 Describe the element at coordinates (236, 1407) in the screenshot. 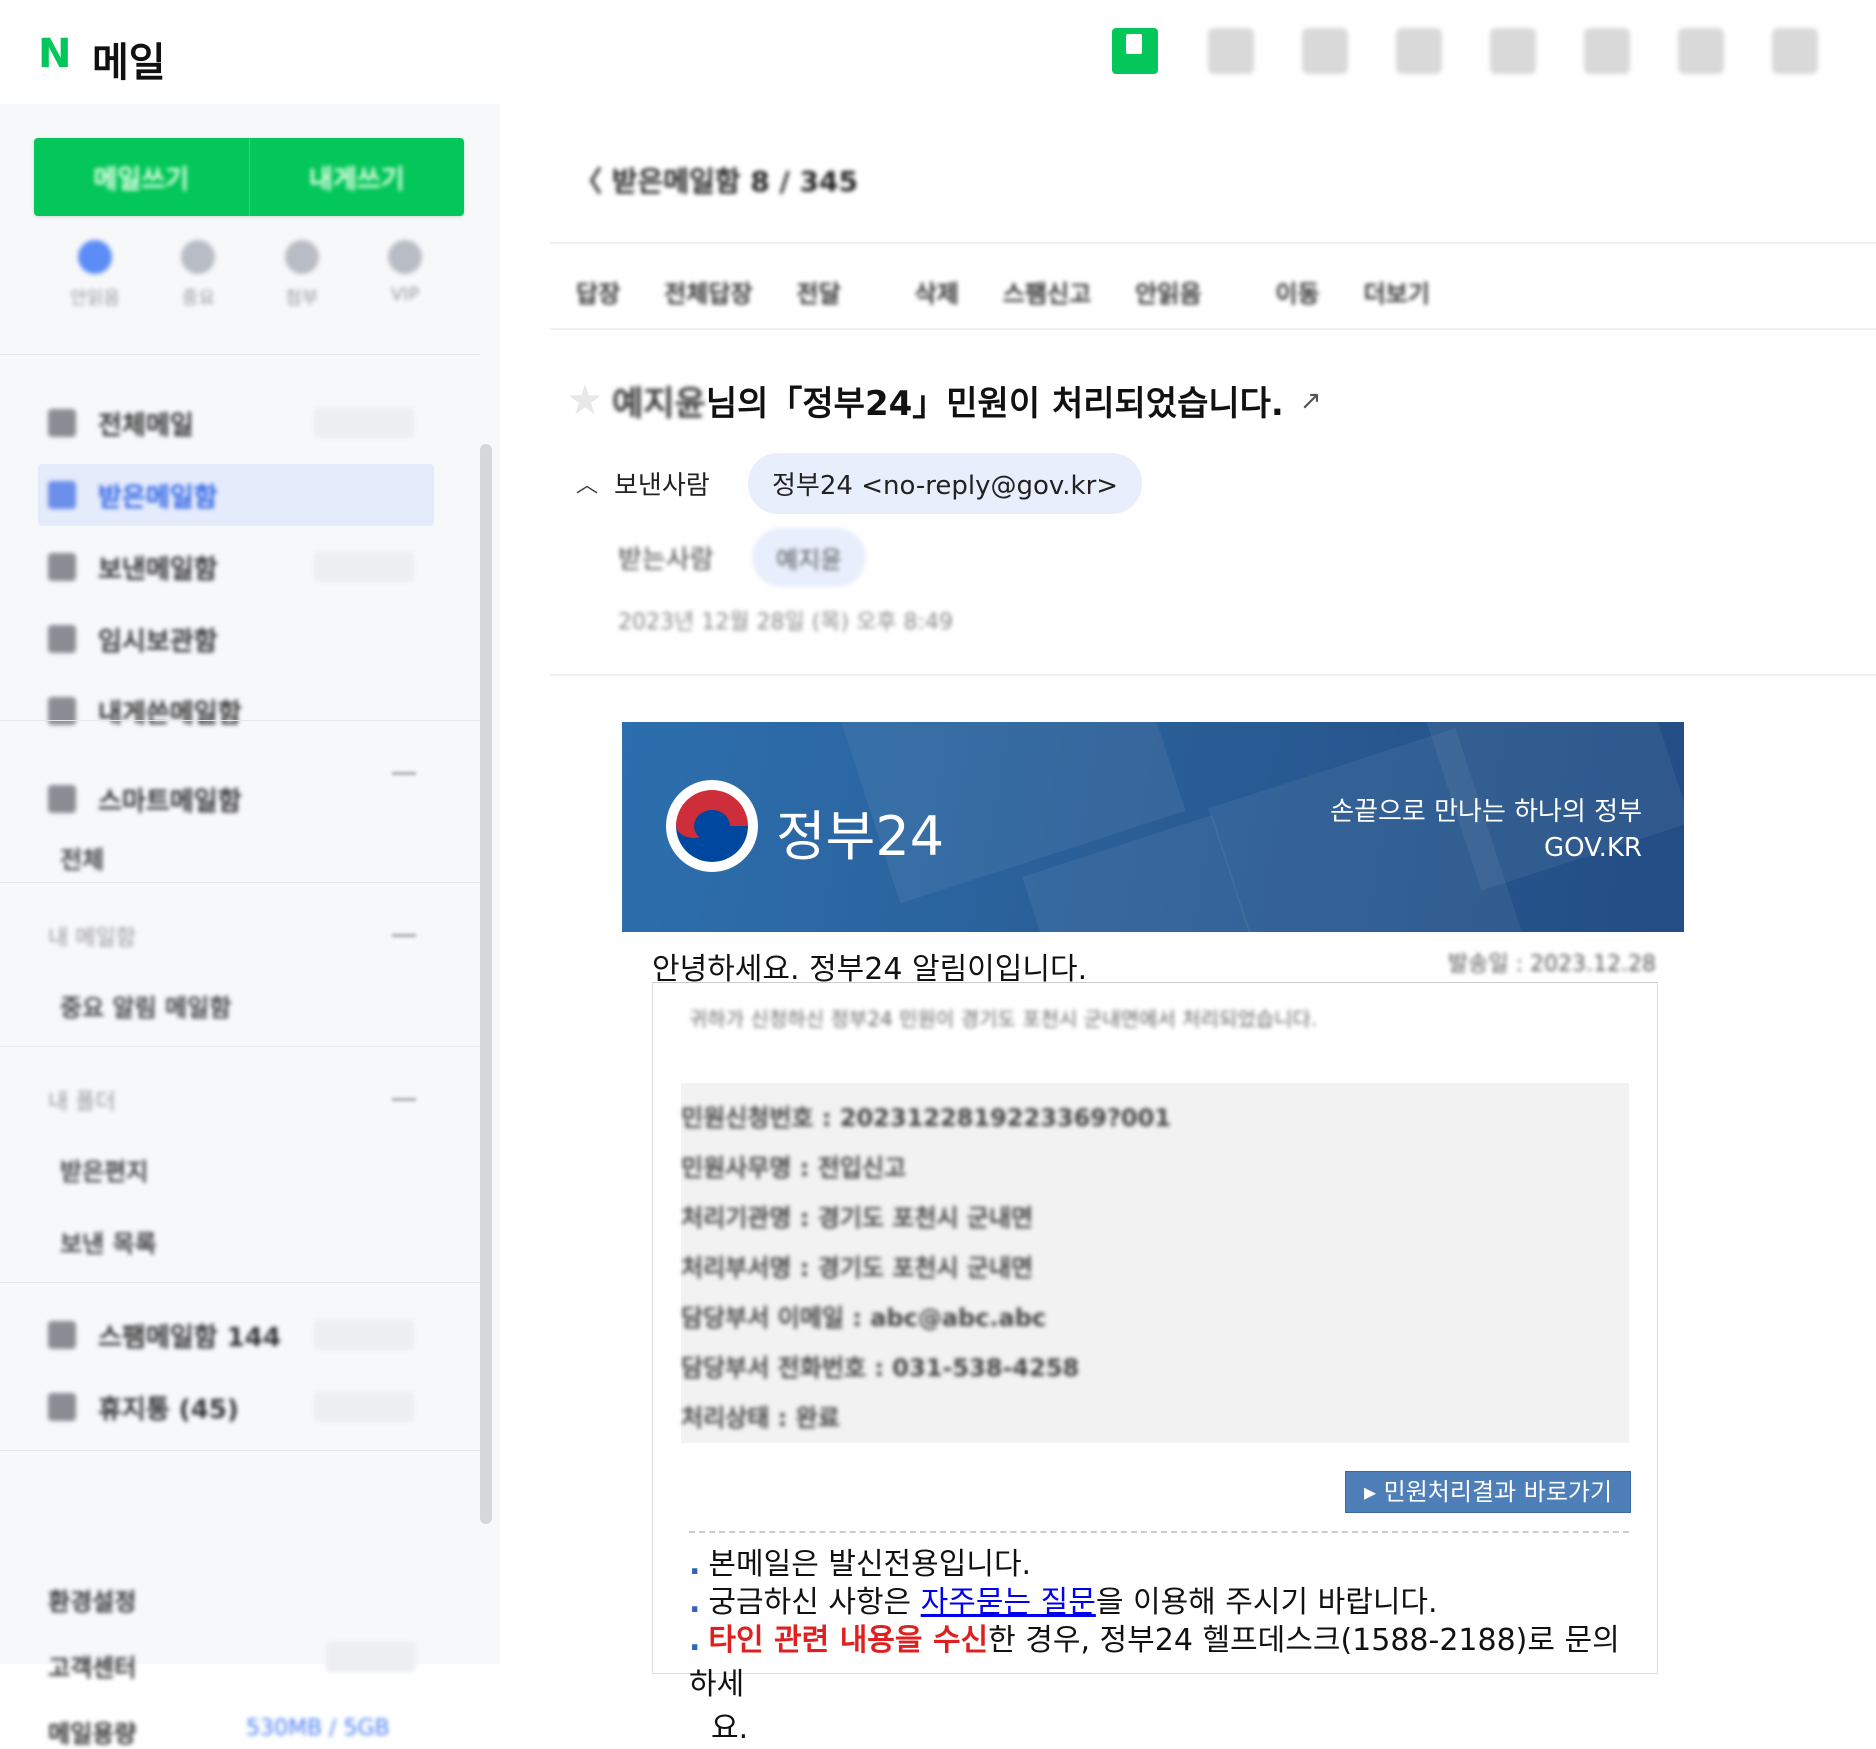

I see `sidebar-item-trash: 휴지통 (45)` at that location.